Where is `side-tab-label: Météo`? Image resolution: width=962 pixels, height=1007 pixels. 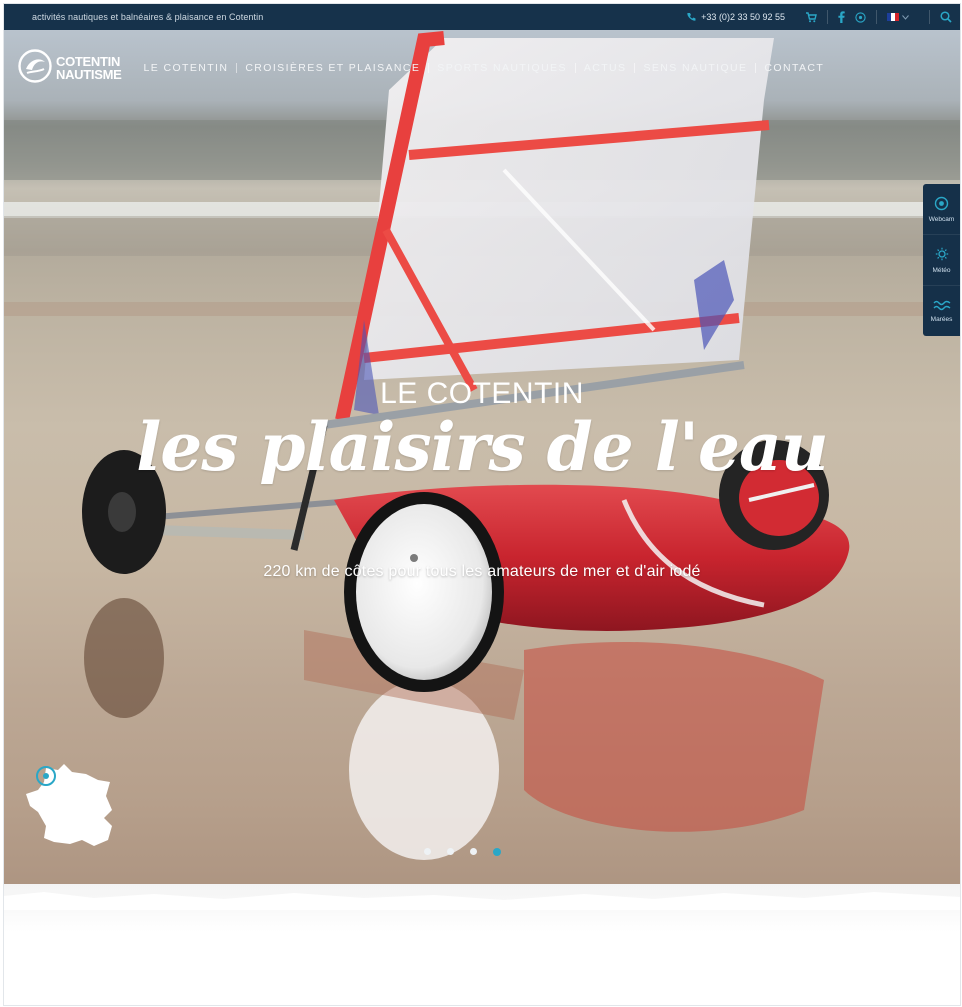 side-tab-label: Météo is located at coordinates (941, 270).